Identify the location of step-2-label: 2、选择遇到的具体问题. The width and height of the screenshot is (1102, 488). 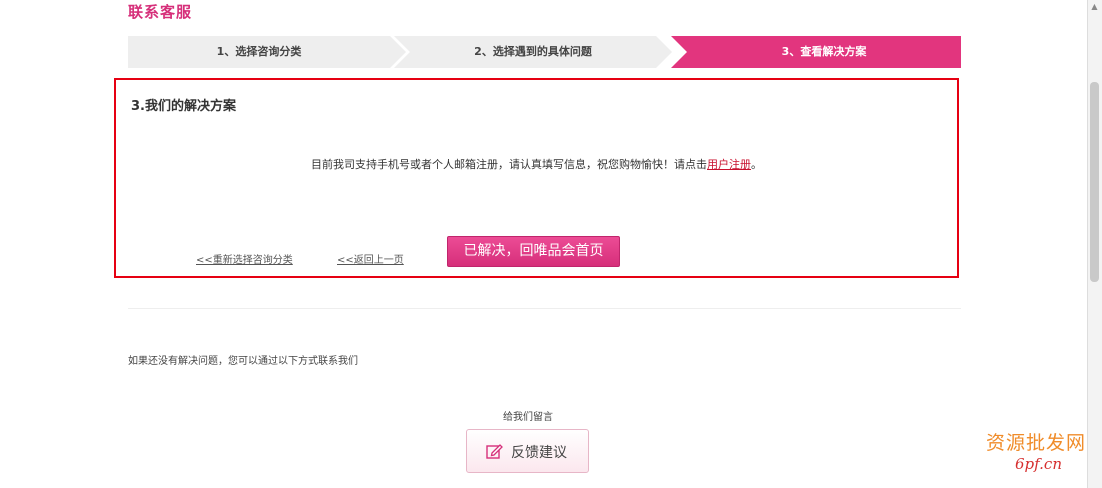
(533, 52).